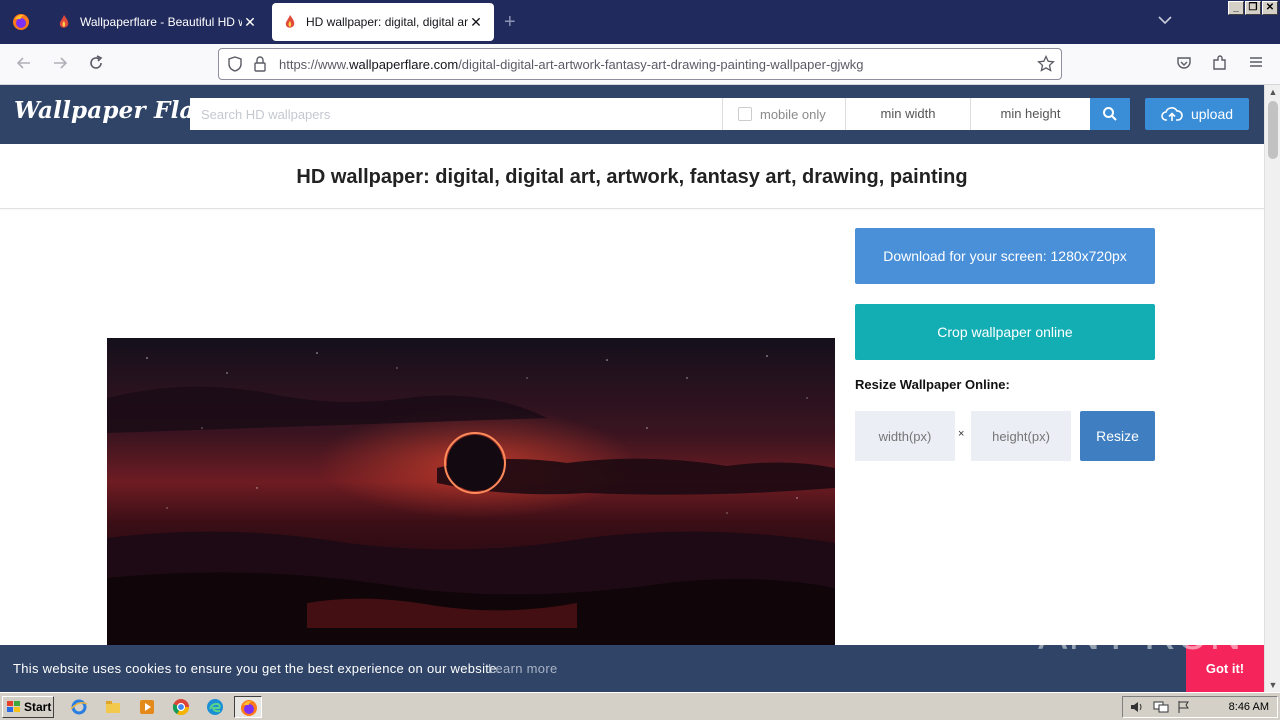 This screenshot has width=1280, height=720. I want to click on network-icon, so click(1161, 709).